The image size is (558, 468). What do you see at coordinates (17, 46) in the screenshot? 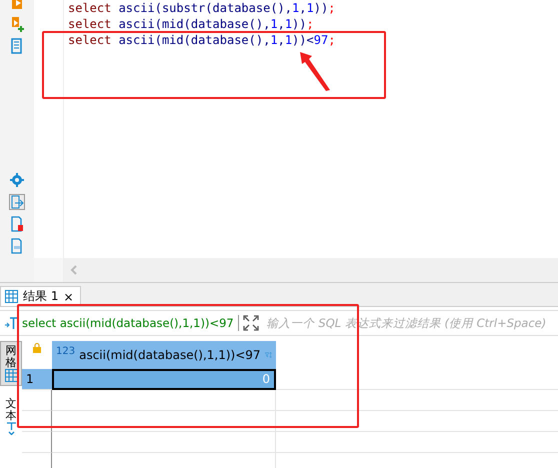
I see `document-icon` at bounding box center [17, 46].